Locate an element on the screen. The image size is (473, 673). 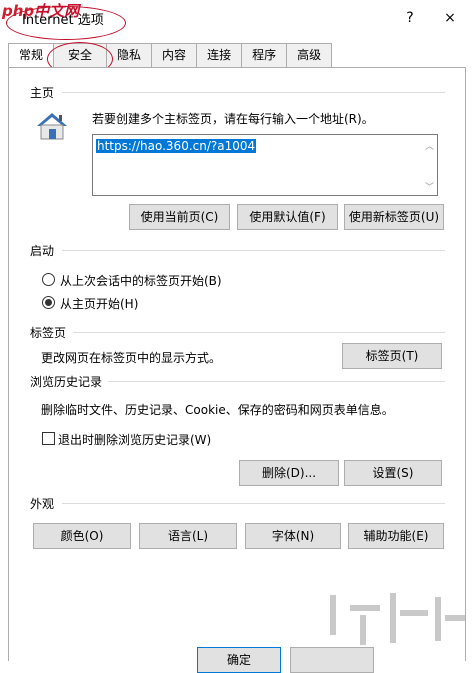
scroll-up-icon: ︿ is located at coordinates (429, 145).